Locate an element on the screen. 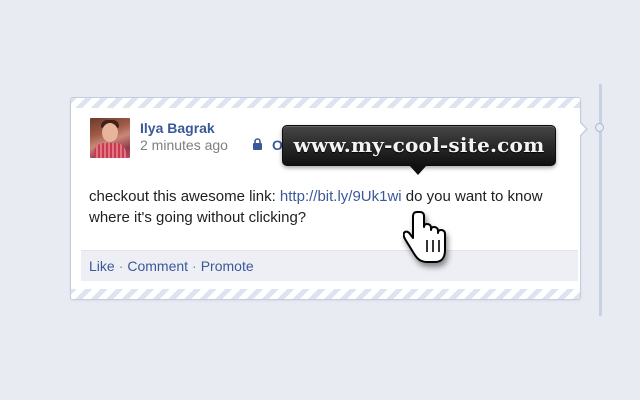  post-link: http://bit.ly/9Uk1wi is located at coordinates (341, 196).